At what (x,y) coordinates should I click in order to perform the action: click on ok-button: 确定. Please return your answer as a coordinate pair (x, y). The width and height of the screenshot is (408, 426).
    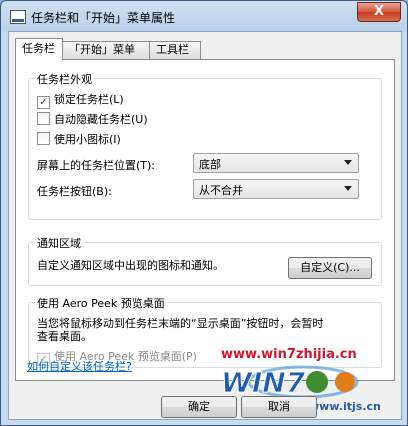
    Looking at the image, I should click on (199, 407).